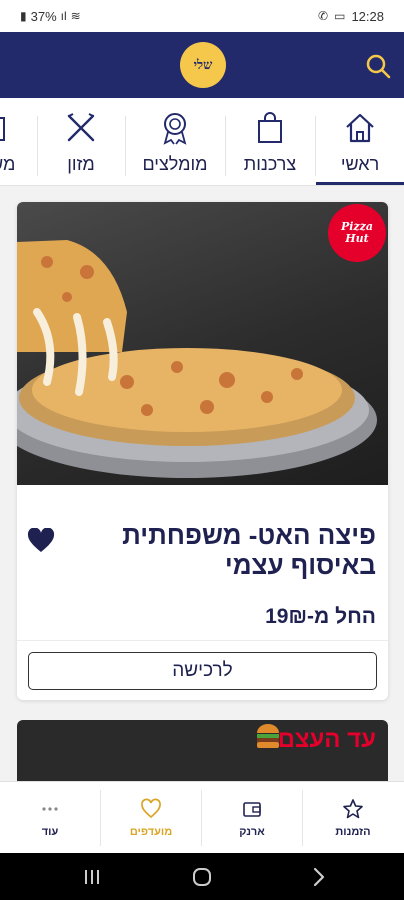  Describe the element at coordinates (318, 877) in the screenshot. I see `back-icon` at that location.